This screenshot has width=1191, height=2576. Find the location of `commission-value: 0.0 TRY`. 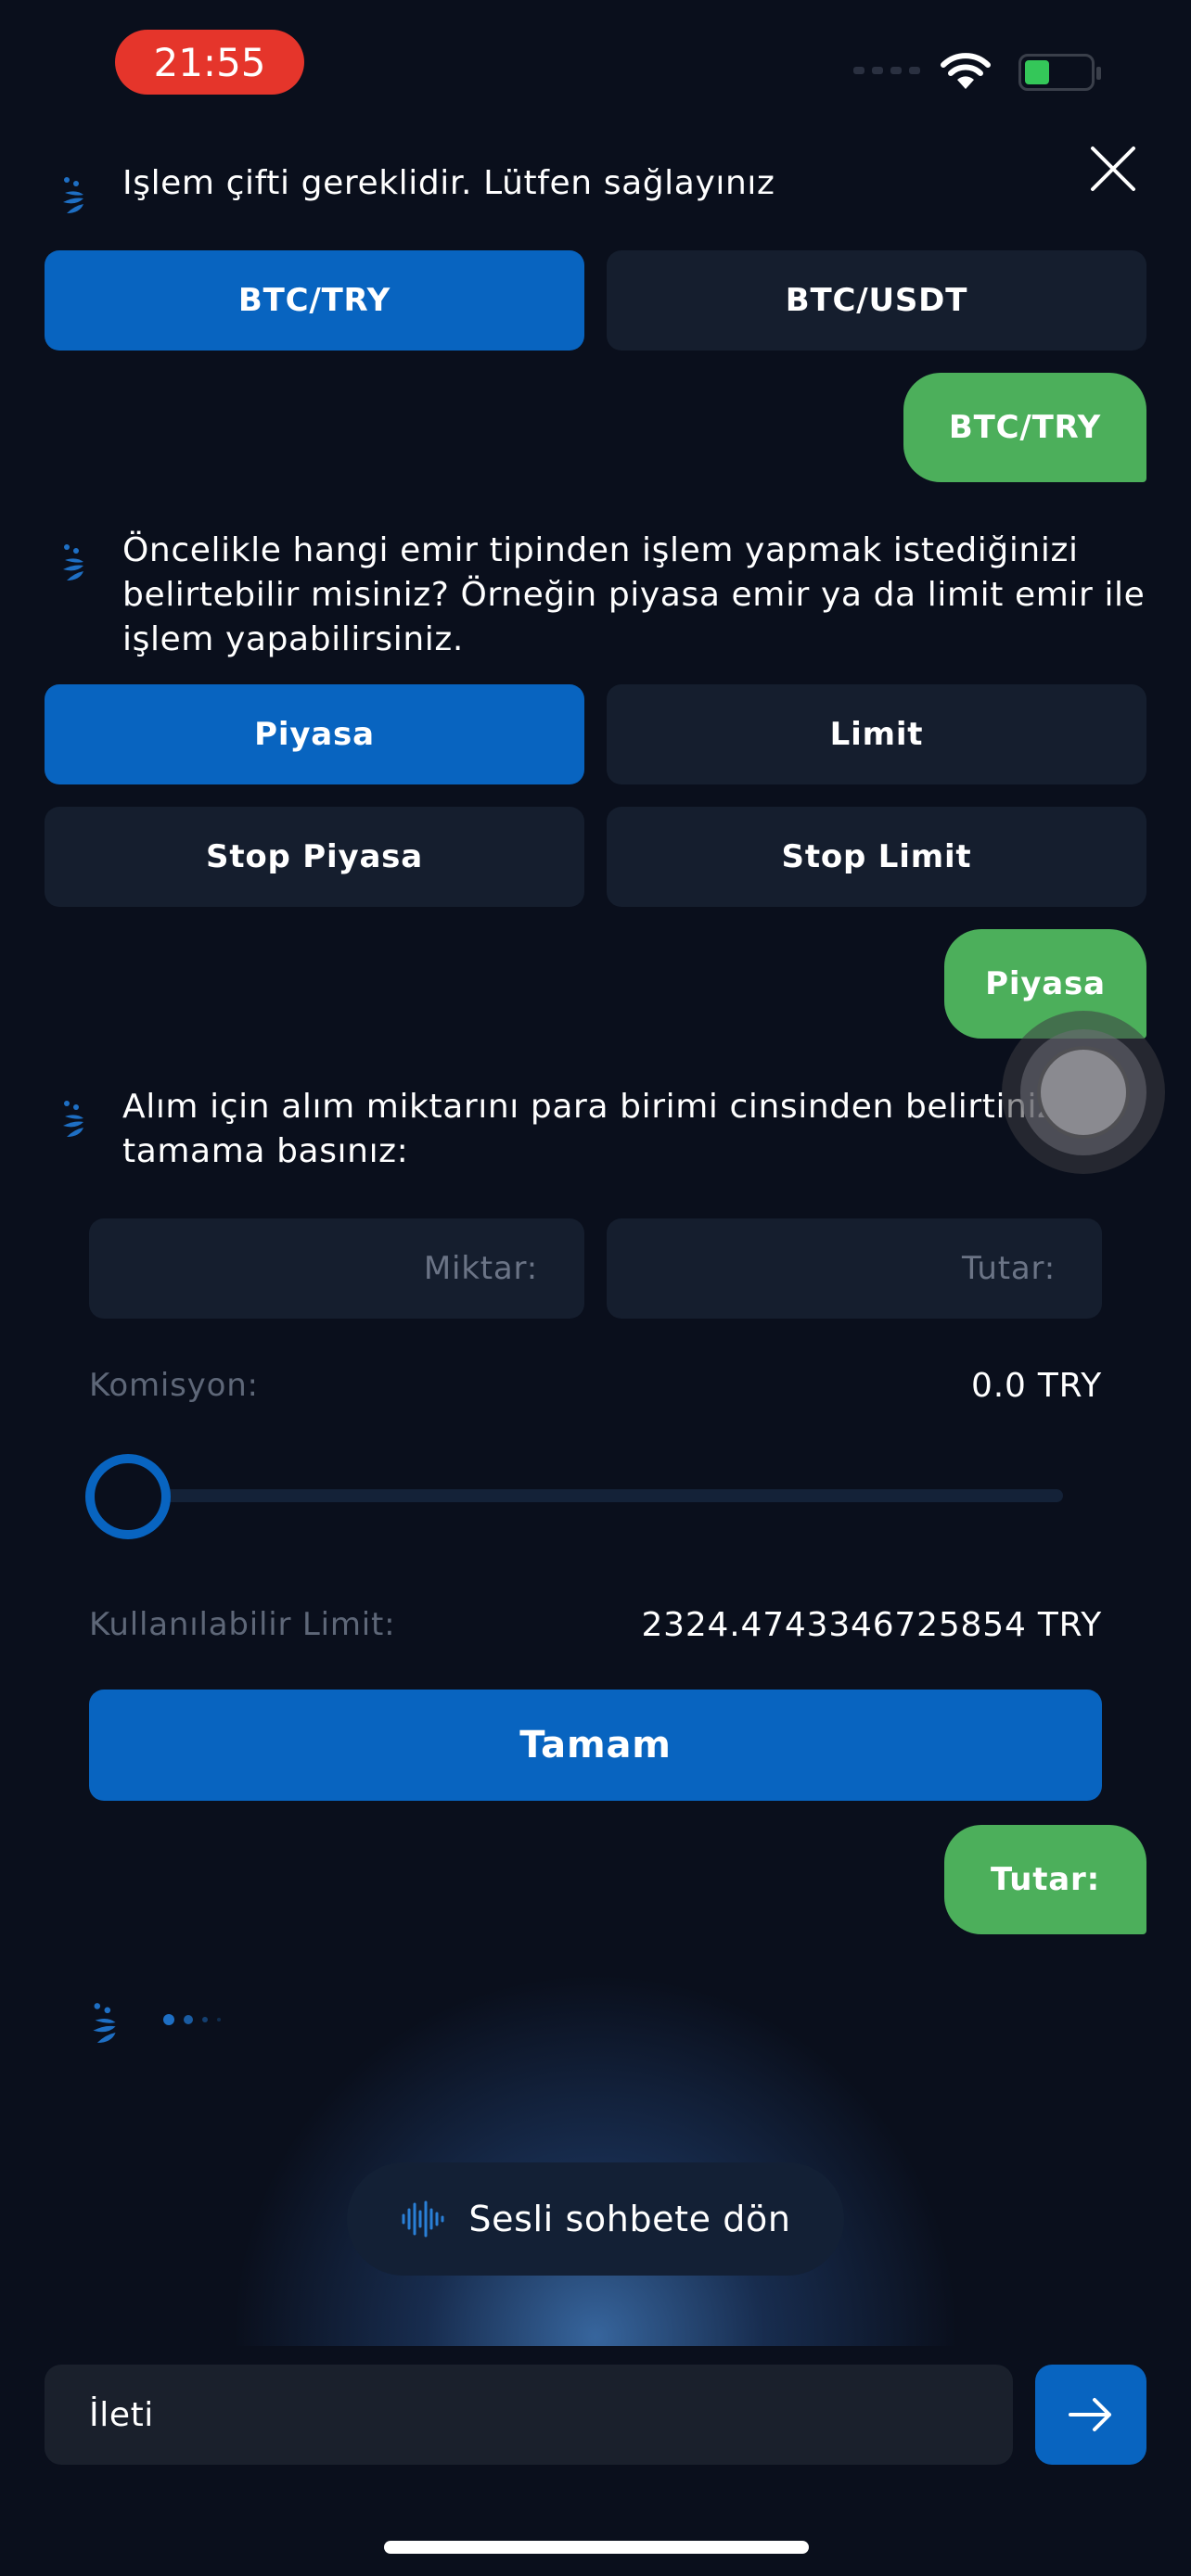

commission-value: 0.0 TRY is located at coordinates (1036, 1386).